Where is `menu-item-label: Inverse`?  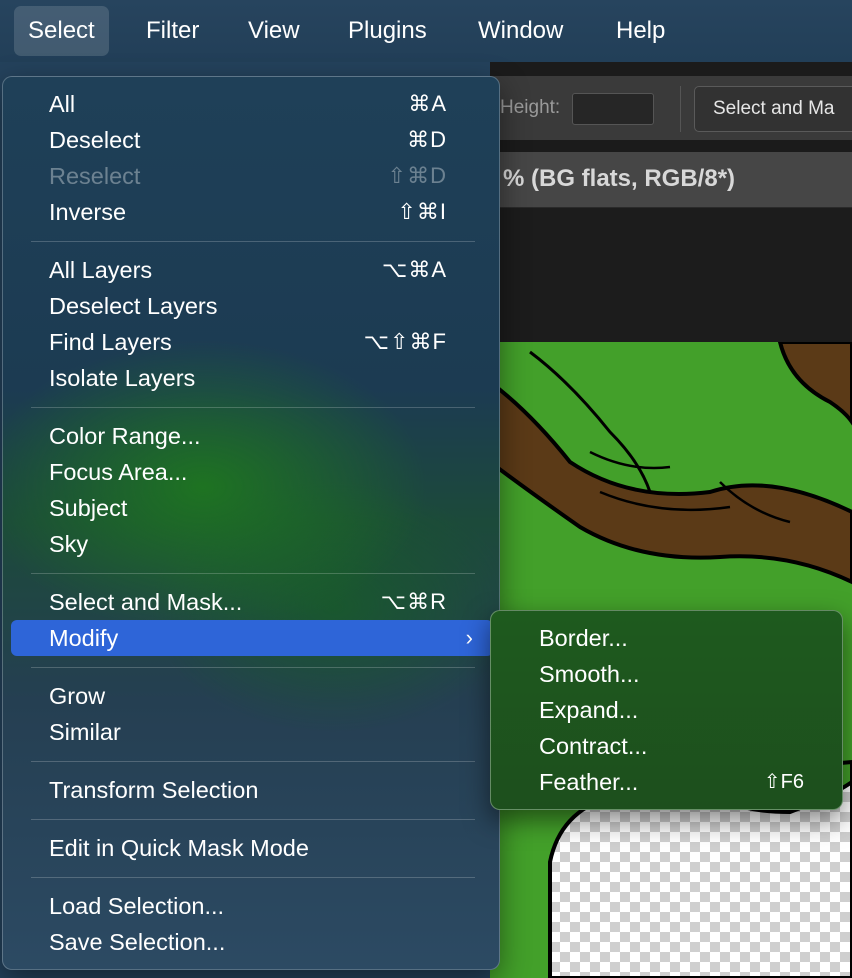
menu-item-label: Inverse is located at coordinates (88, 212).